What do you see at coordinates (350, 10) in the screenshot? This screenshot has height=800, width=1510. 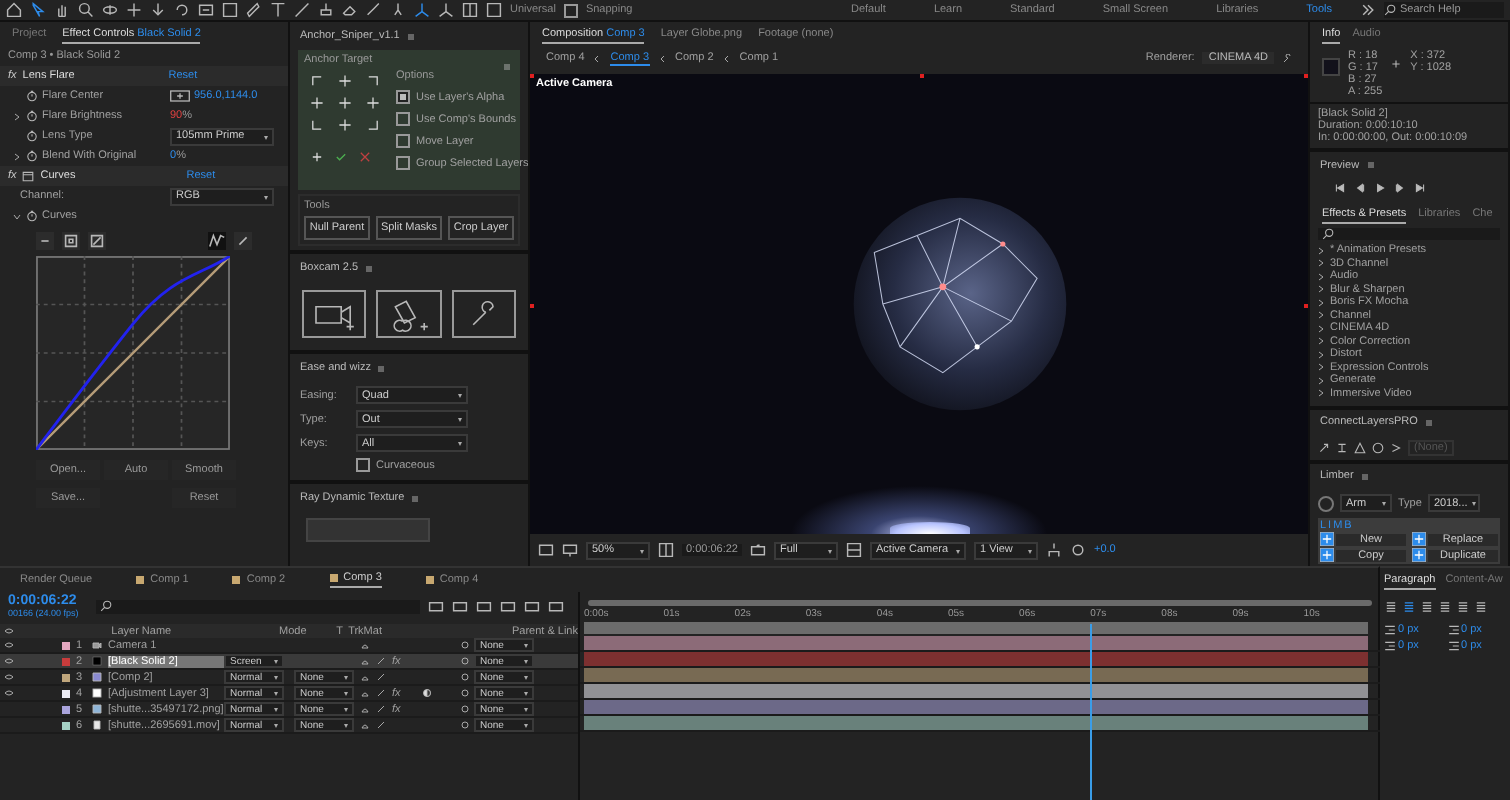 I see `eraser-icon` at bounding box center [350, 10].